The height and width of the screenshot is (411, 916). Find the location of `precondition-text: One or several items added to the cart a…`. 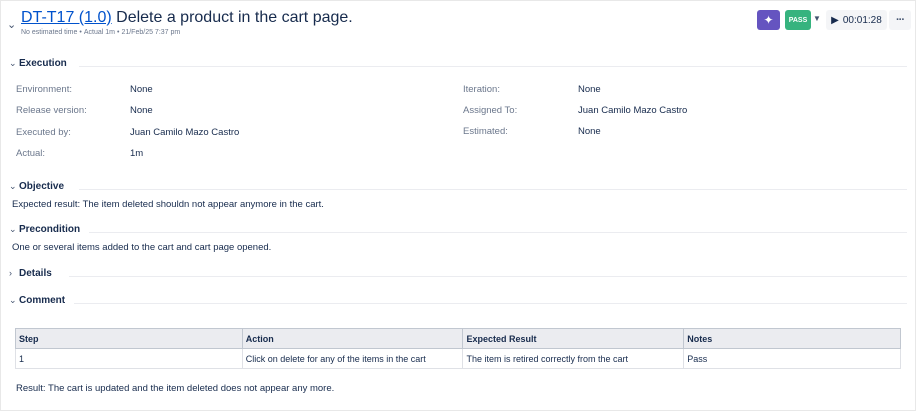

precondition-text: One or several items added to the cart a… is located at coordinates (142, 247).